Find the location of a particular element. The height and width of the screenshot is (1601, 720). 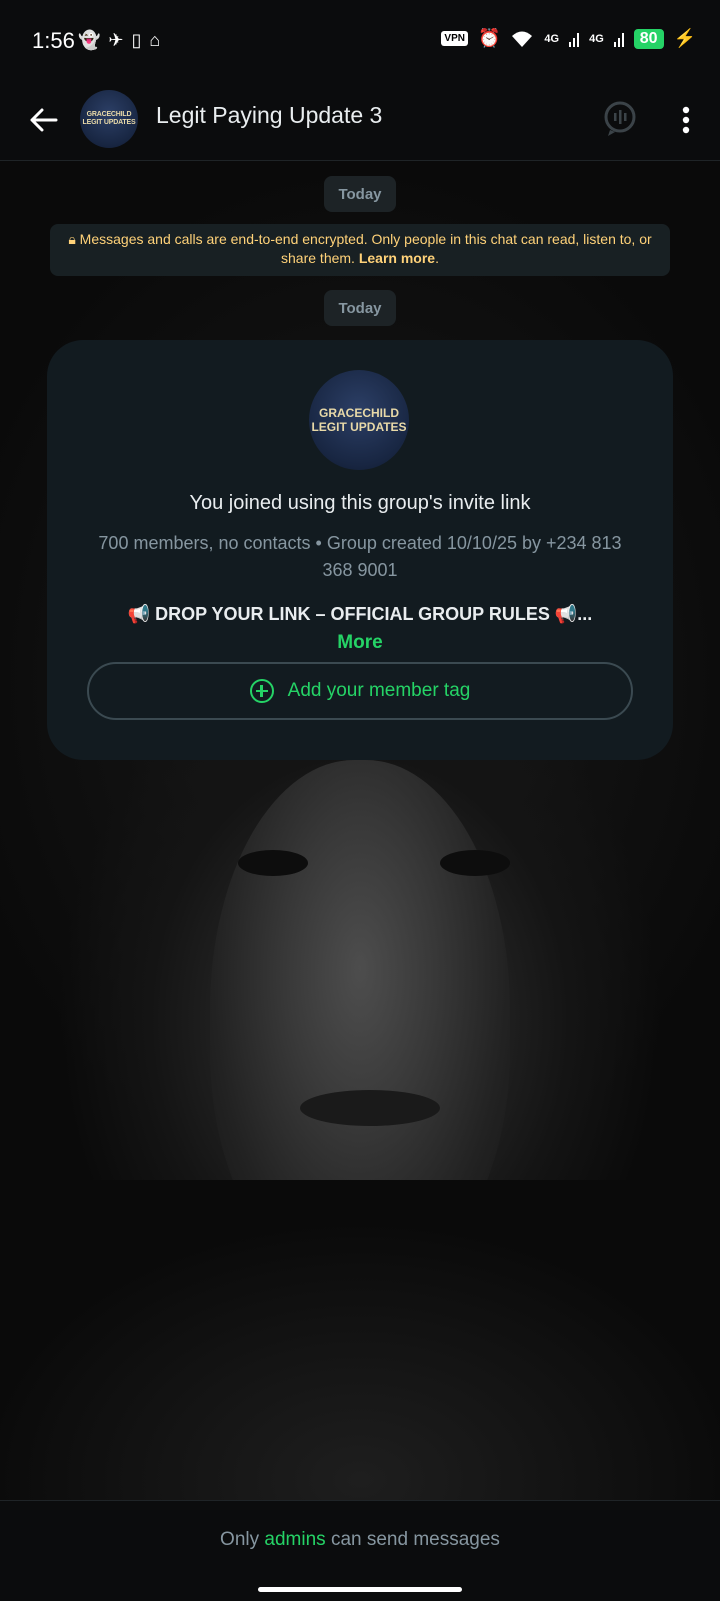

signal-4g-icon-2: 4G is located at coordinates (596, 38).